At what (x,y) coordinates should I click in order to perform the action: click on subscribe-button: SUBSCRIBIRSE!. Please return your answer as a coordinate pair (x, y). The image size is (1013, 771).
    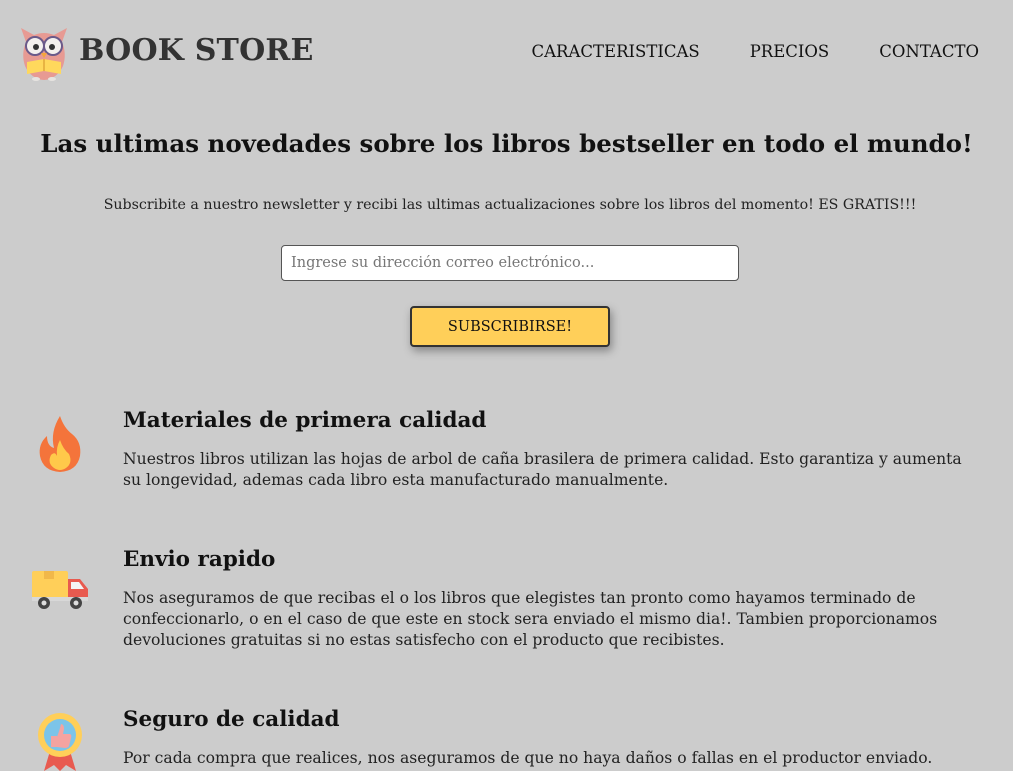
    Looking at the image, I should click on (510, 326).